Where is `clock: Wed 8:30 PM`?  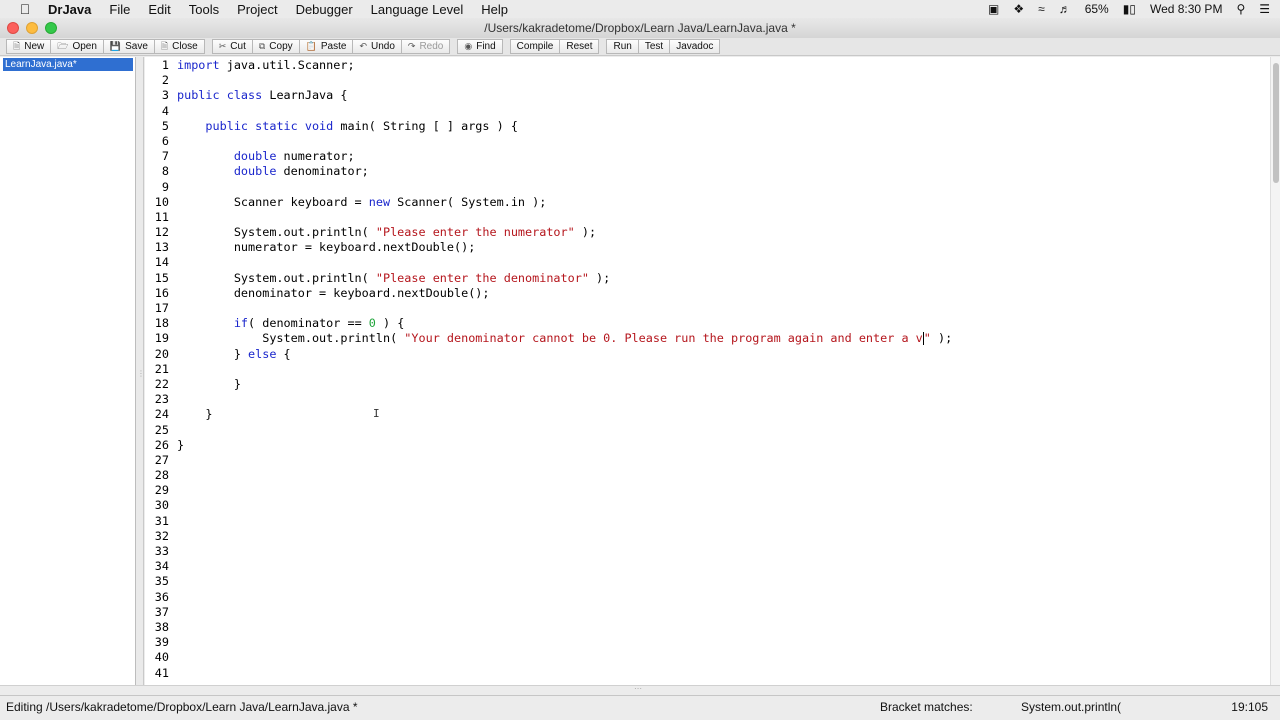 clock: Wed 8:30 PM is located at coordinates (1186, 9).